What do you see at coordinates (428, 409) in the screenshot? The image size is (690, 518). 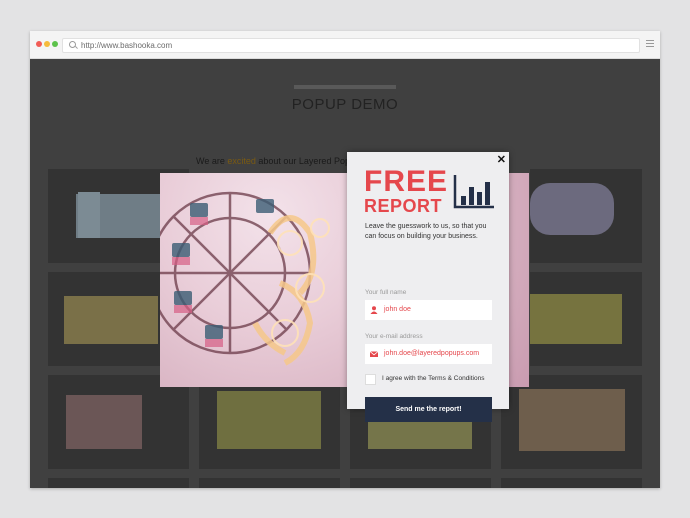 I see `send-report-button: Send me the report!` at bounding box center [428, 409].